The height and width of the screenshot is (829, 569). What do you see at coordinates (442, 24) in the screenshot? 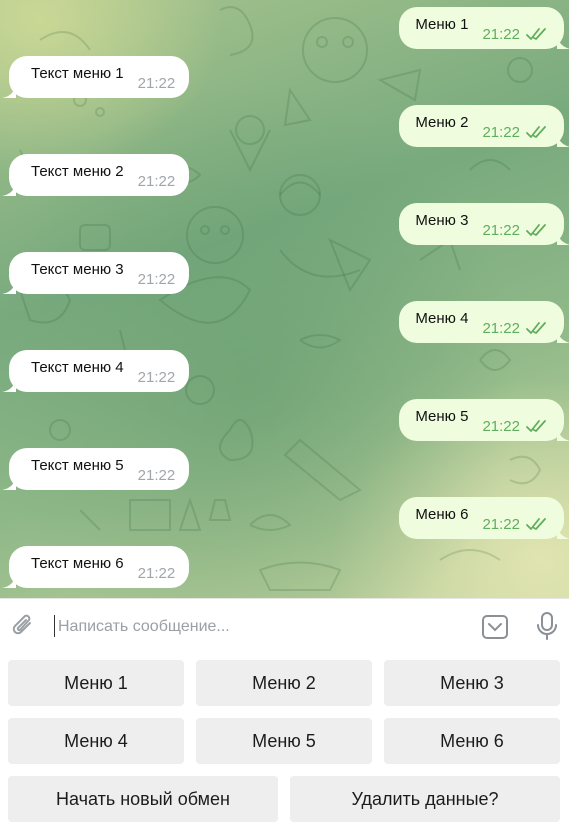
I see `message-text: Меню 1` at bounding box center [442, 24].